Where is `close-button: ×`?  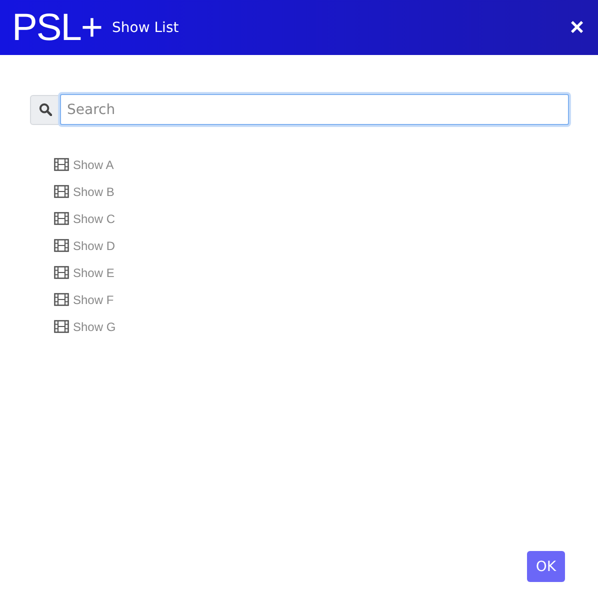
close-button: × is located at coordinates (577, 28).